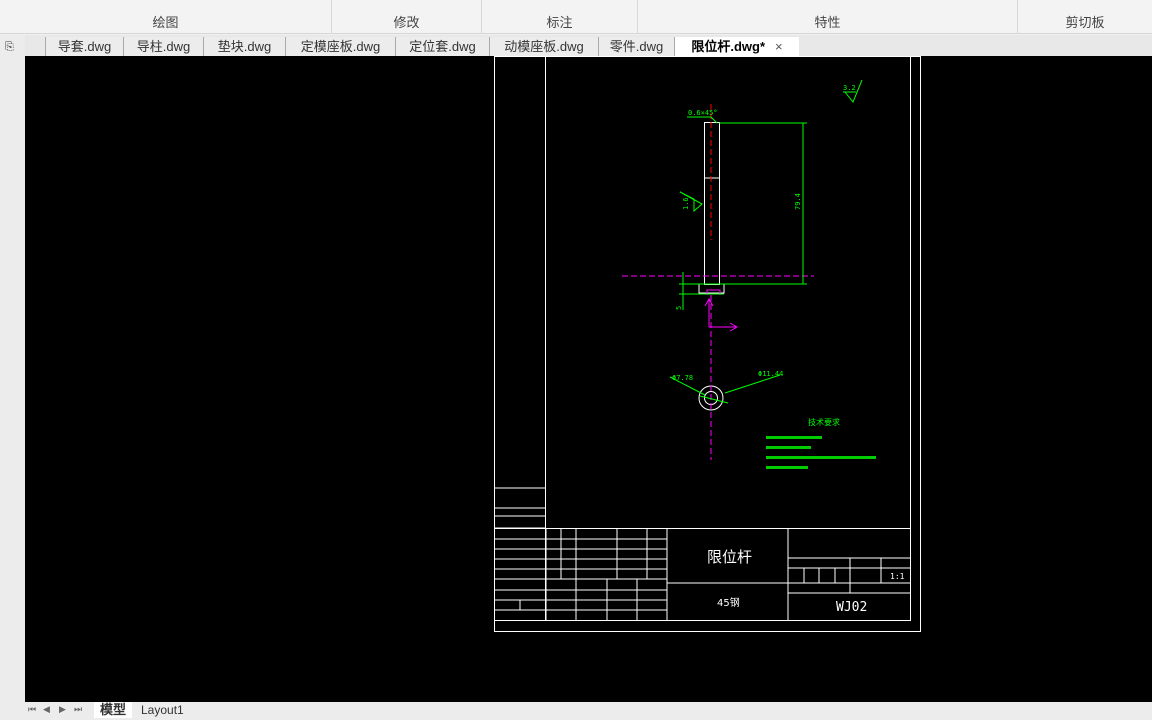 The image size is (1152, 720). Describe the element at coordinates (712, 203) in the screenshot. I see `rod-body` at that location.